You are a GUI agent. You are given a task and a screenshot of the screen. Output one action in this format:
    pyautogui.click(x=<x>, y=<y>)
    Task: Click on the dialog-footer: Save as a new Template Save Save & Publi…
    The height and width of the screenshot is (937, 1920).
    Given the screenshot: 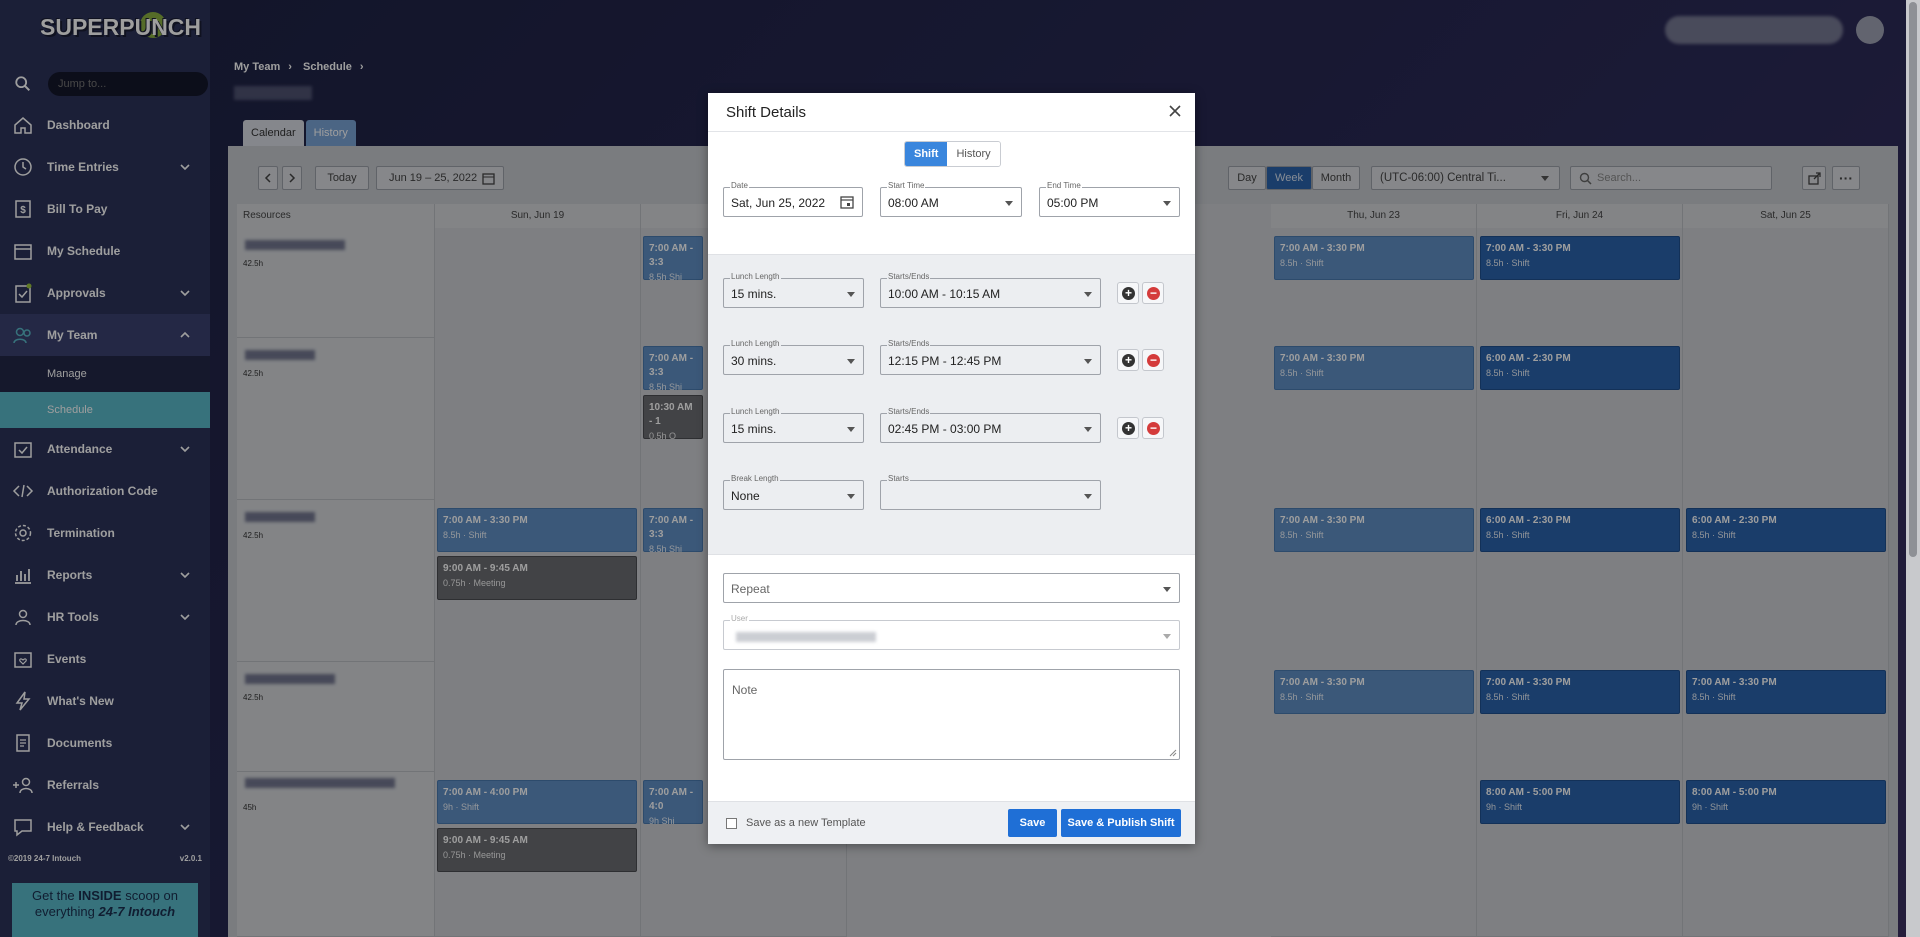 What is the action you would take?
    pyautogui.click(x=951, y=822)
    